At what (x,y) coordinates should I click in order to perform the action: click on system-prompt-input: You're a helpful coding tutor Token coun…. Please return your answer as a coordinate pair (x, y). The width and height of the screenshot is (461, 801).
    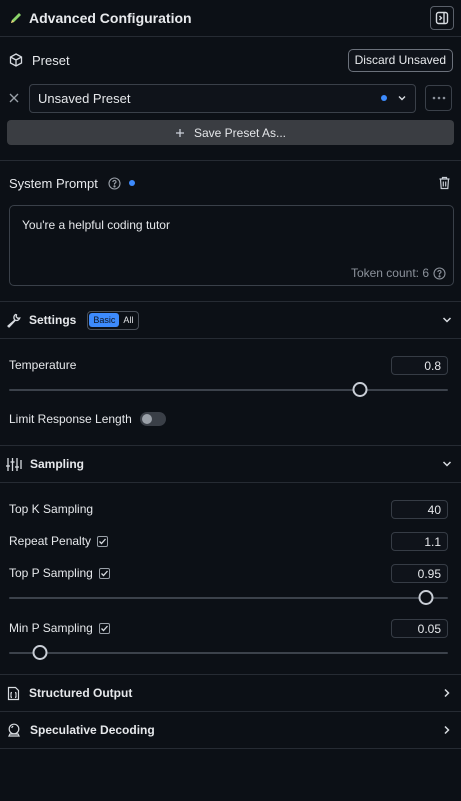
    Looking at the image, I should click on (231, 245).